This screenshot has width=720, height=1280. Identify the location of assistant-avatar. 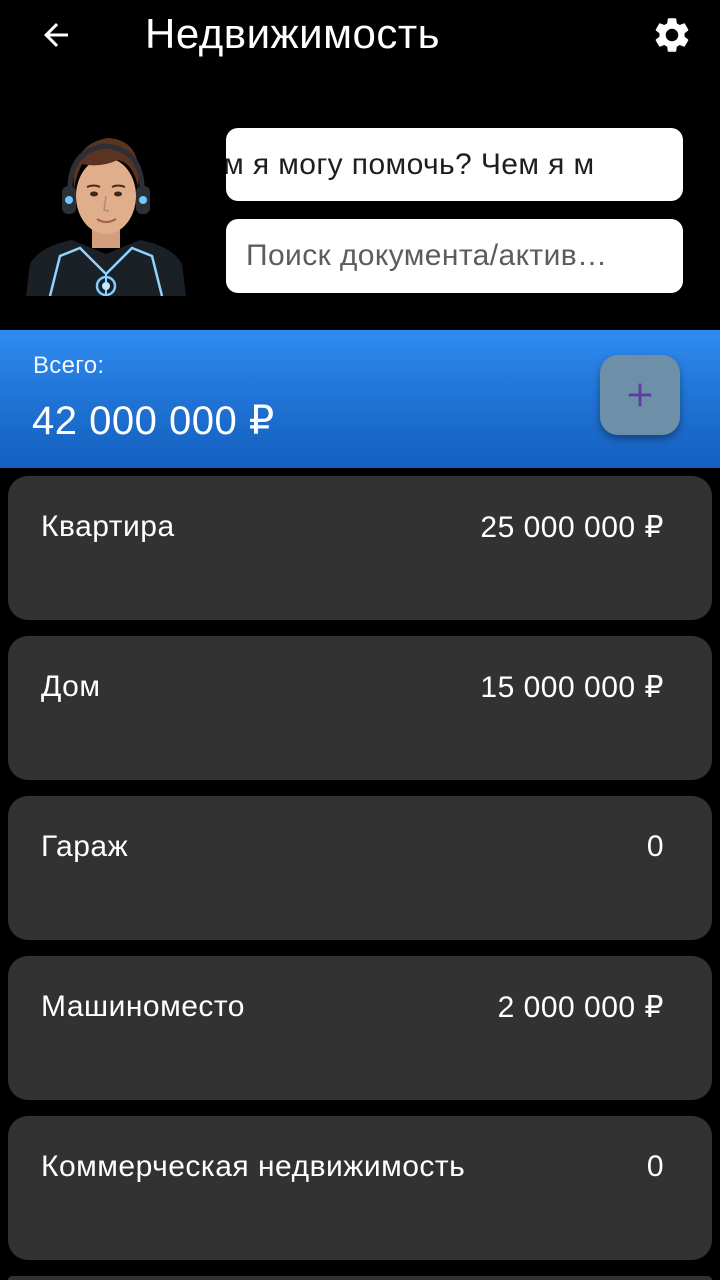
(106, 210).